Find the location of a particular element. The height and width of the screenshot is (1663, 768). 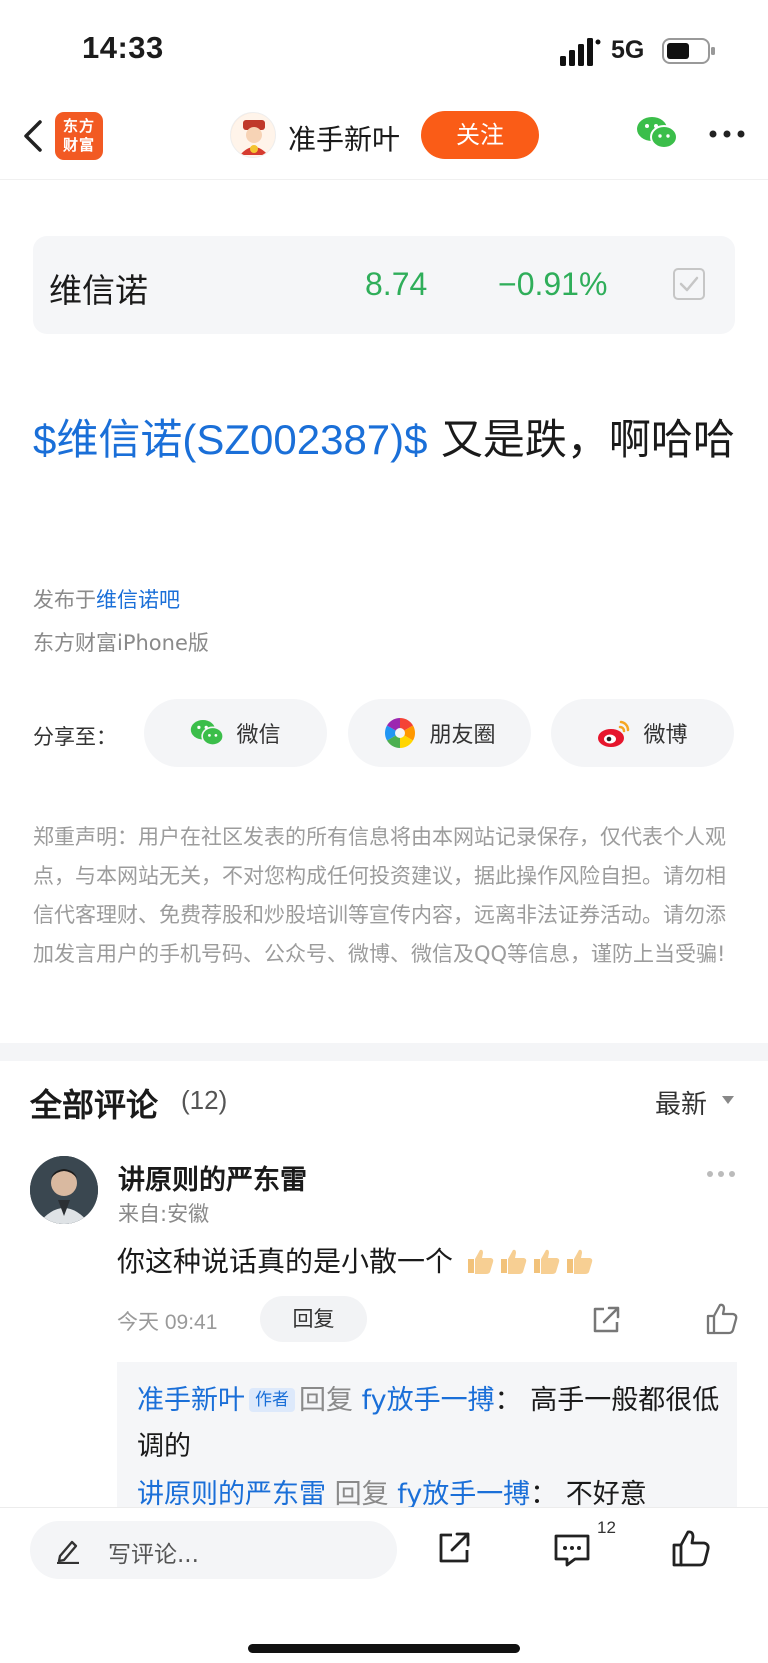

published-prefix: 发布于 is located at coordinates (64, 600).